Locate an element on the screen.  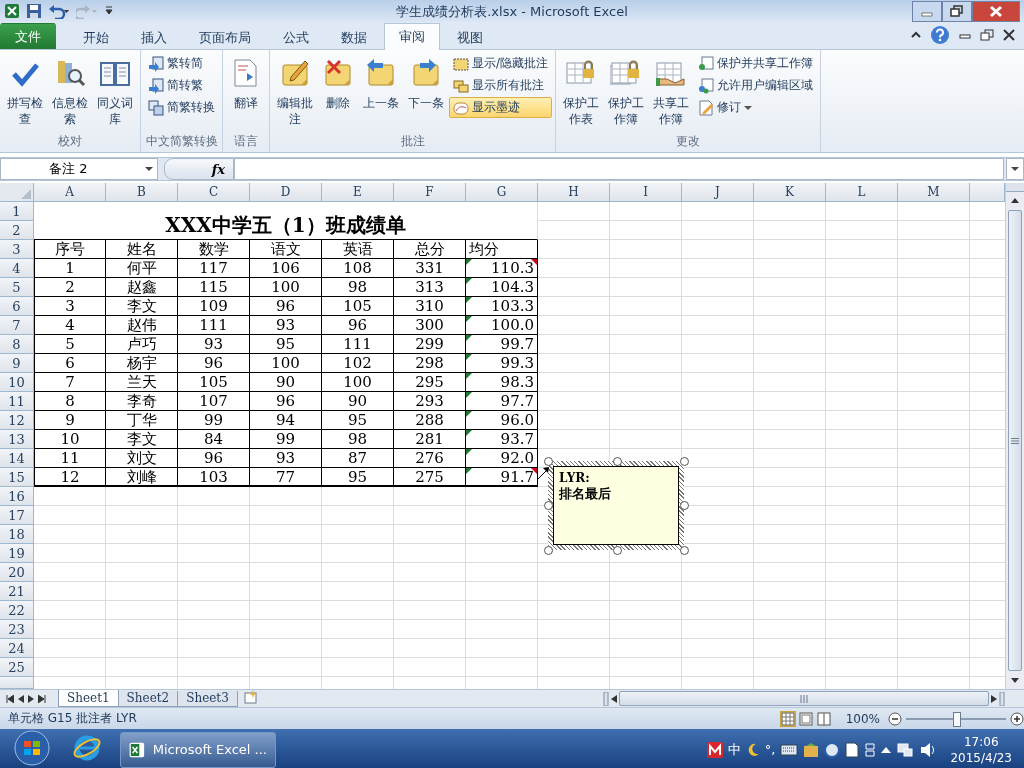
scroll-thumb is located at coordinates (804, 698).